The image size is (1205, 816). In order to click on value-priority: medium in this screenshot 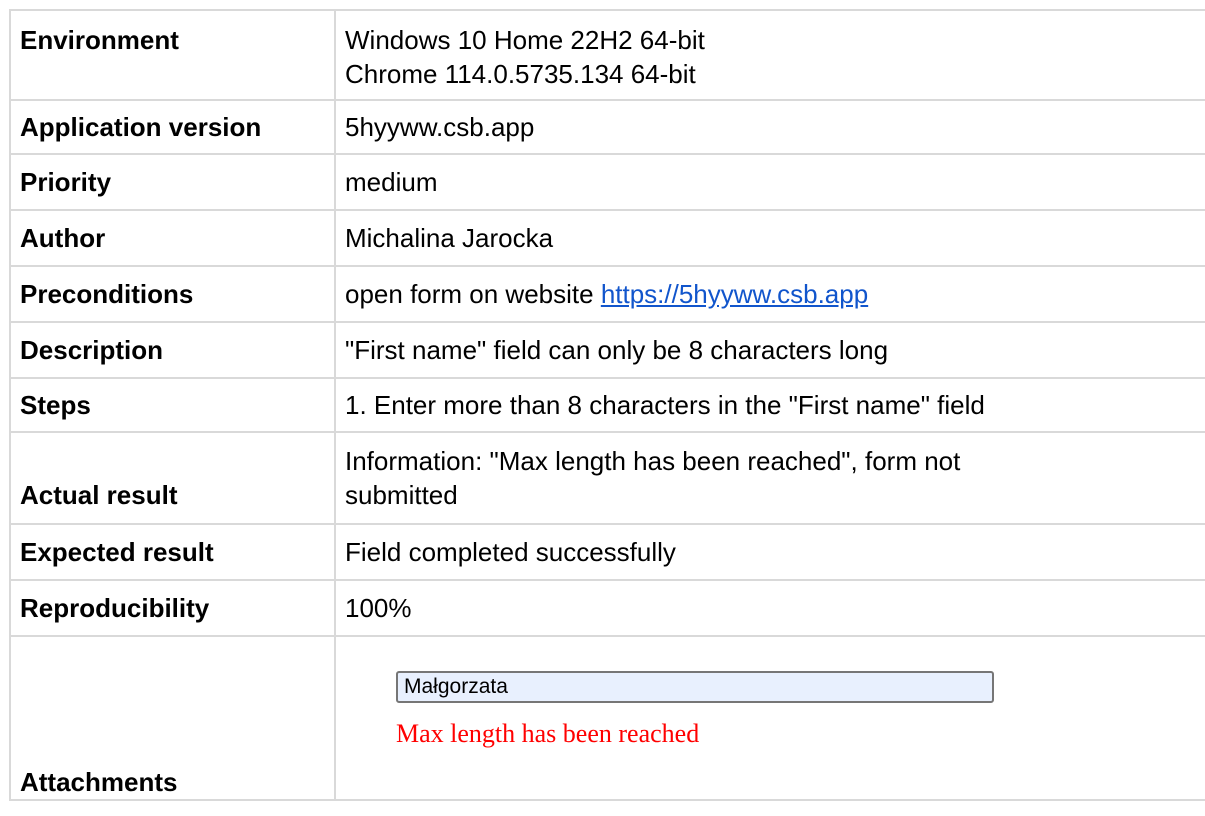, I will do `click(769, 182)`.